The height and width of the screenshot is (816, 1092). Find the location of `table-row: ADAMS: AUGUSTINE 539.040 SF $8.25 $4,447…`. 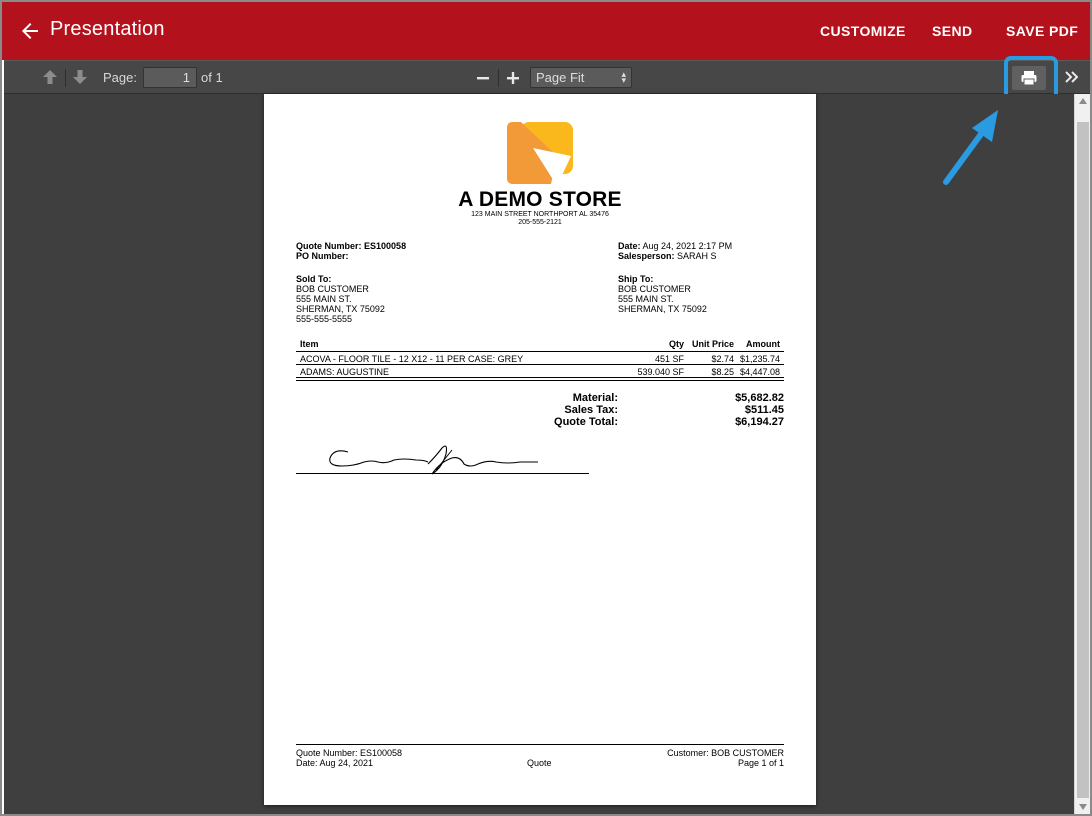

table-row: ADAMS: AUGUSTINE 539.040 SF $8.25 $4,447… is located at coordinates (540, 371).